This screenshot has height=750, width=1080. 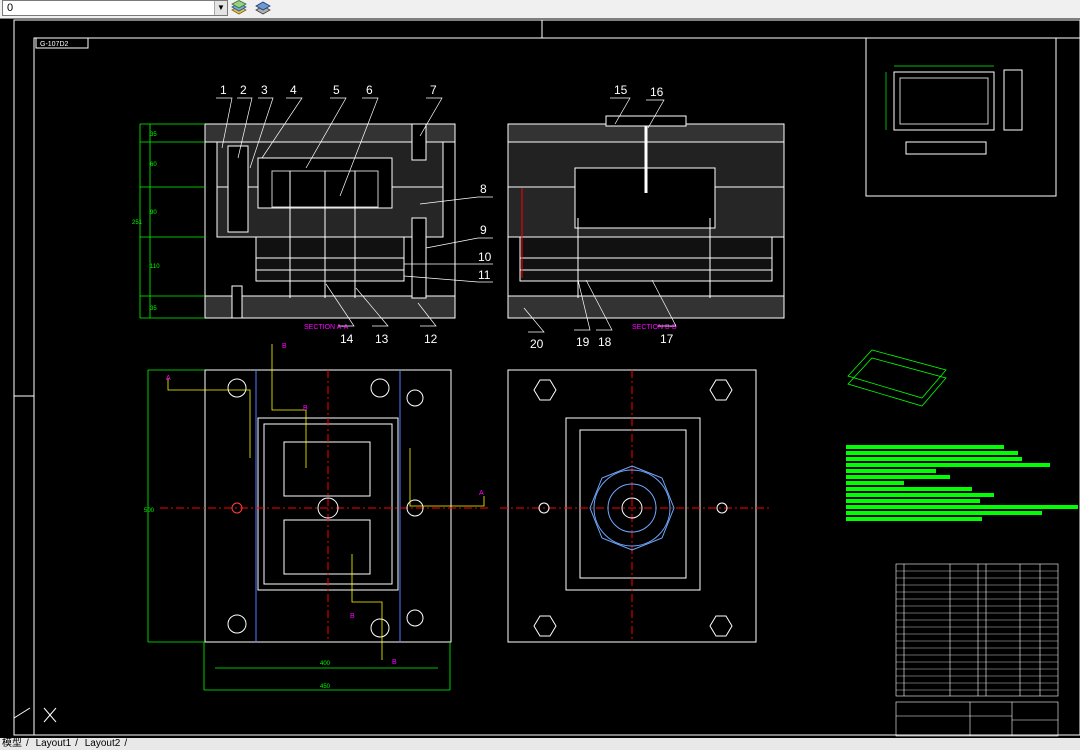 What do you see at coordinates (635, 506) in the screenshot?
I see `plan-view-right` at bounding box center [635, 506].